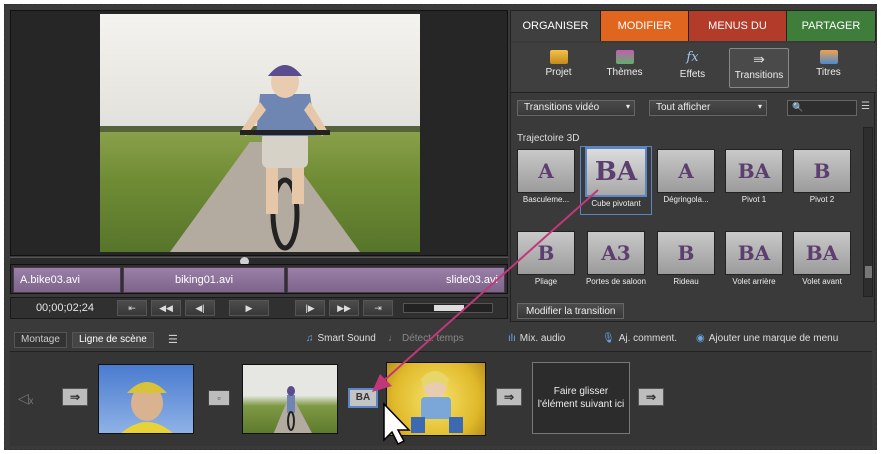  I want to click on chevron-down-icon: ▾, so click(759, 106).